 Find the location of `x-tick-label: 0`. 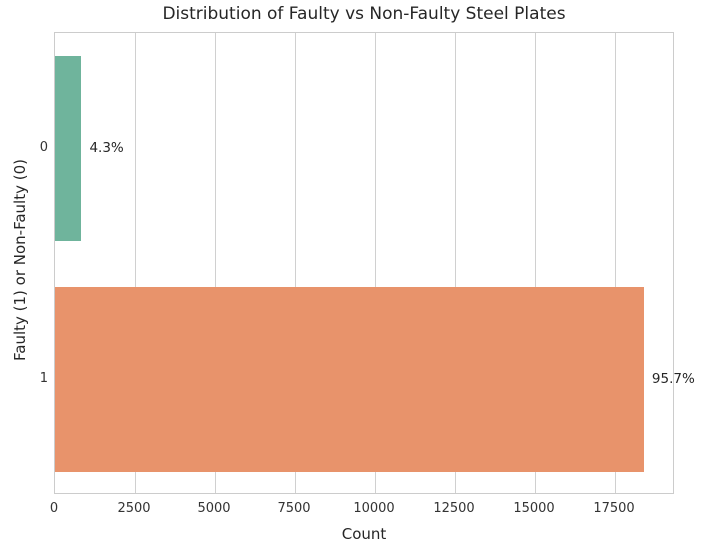

x-tick-label: 0 is located at coordinates (54, 508).